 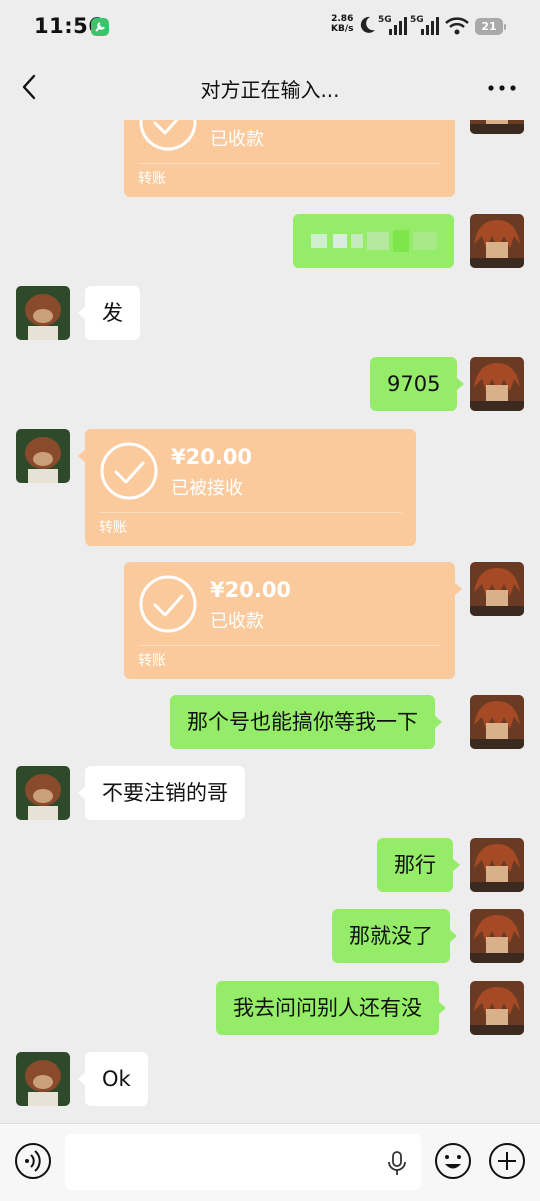 What do you see at coordinates (418, 865) in the screenshot?
I see `message-bubble-sent: 那行` at bounding box center [418, 865].